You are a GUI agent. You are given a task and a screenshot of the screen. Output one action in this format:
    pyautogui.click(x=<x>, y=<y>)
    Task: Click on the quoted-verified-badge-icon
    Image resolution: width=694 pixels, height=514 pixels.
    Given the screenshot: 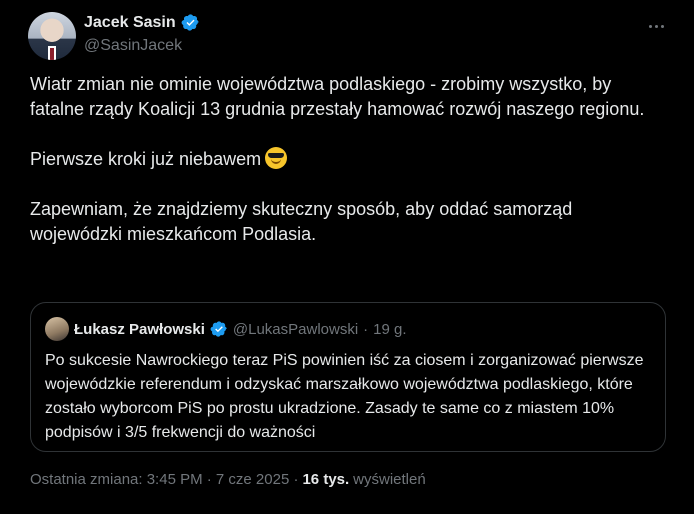 What is the action you would take?
    pyautogui.click(x=218, y=329)
    